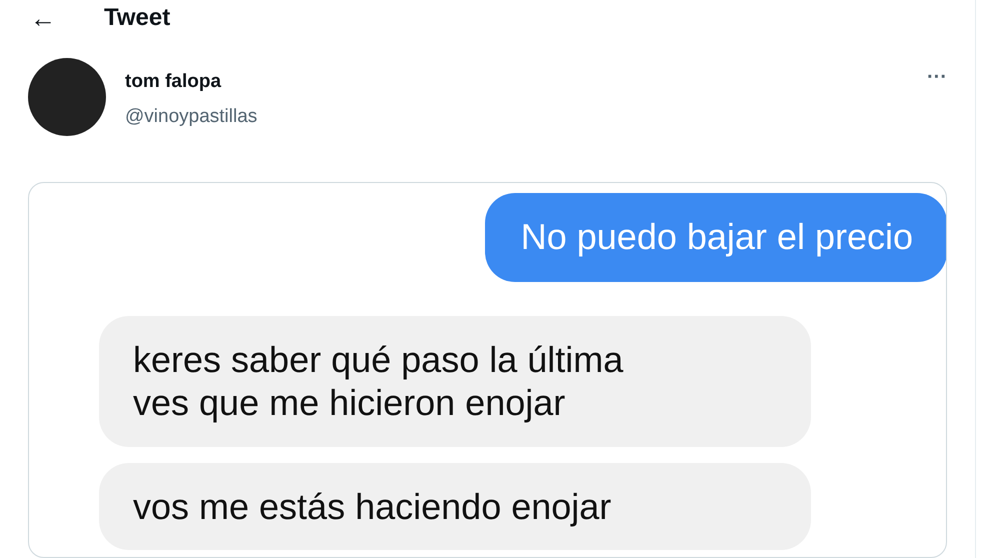 The width and height of the screenshot is (992, 558). I want to click on back-button: ←, so click(43, 18).